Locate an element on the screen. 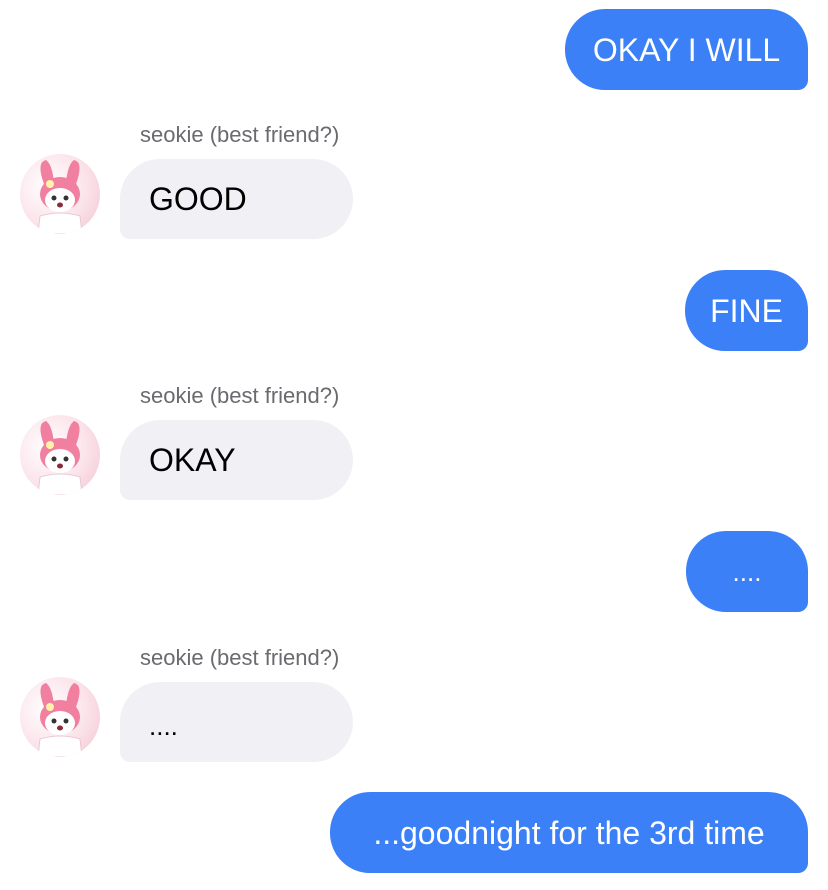 This screenshot has width=828, height=890. message-text: OKAY is located at coordinates (192, 459).